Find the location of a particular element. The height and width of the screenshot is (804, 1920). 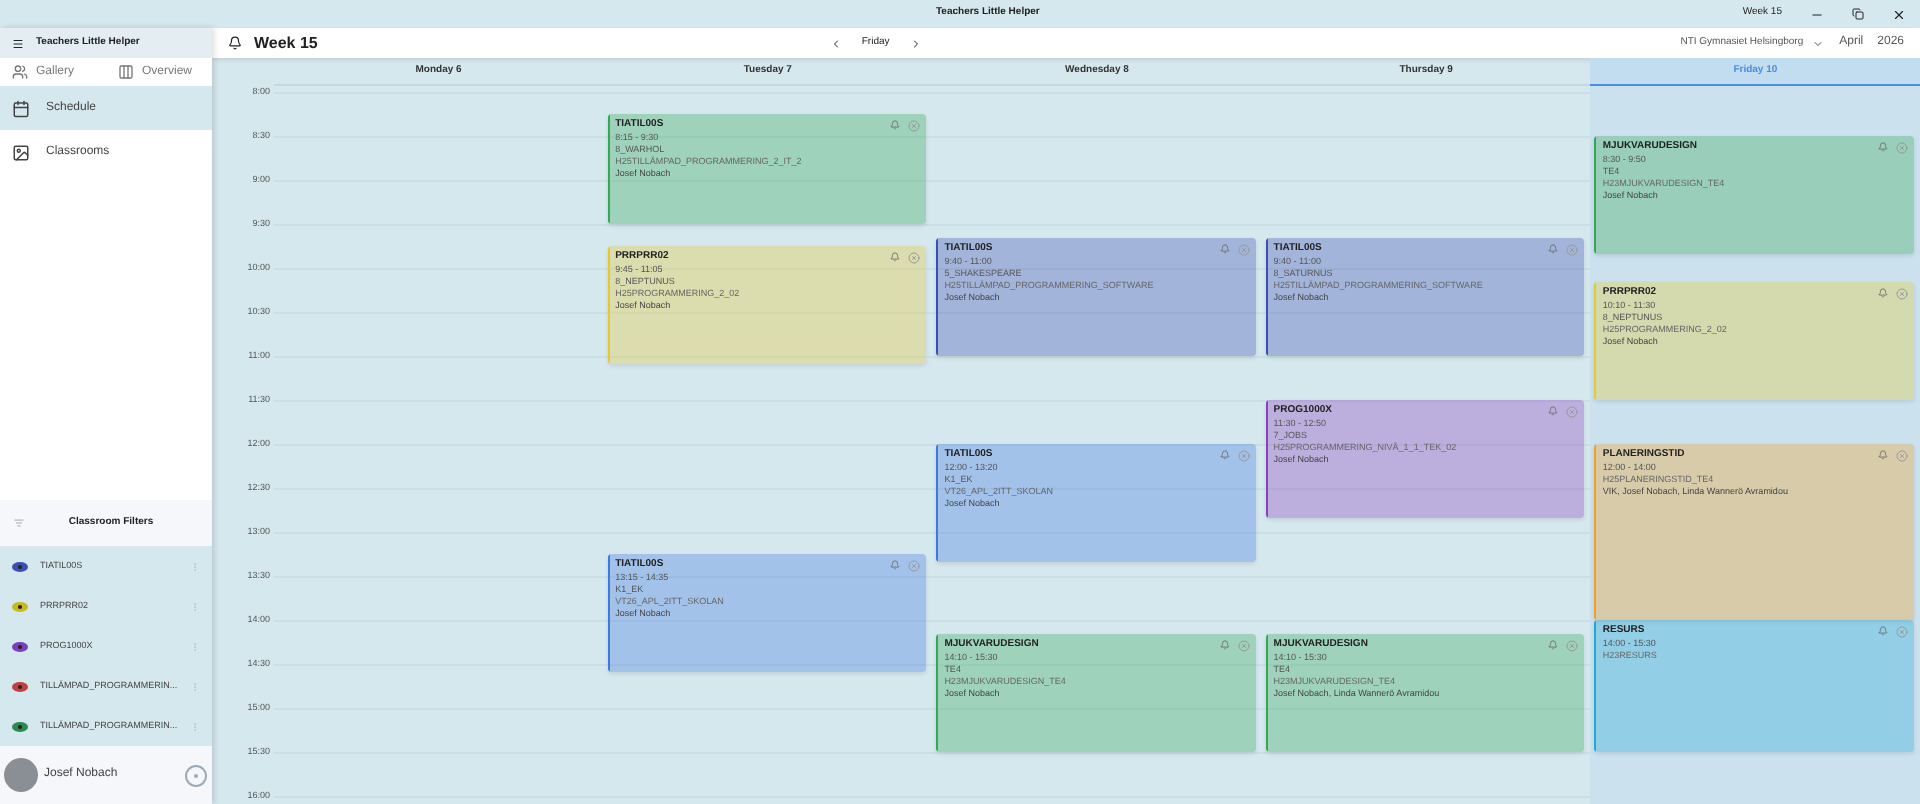

caret-icon is located at coordinates (1817, 43).